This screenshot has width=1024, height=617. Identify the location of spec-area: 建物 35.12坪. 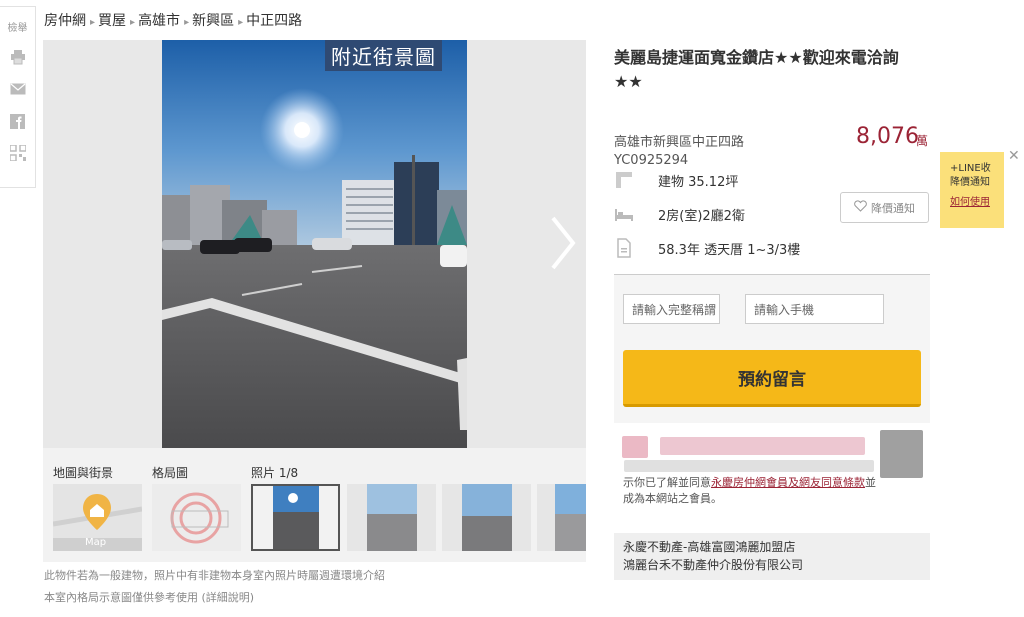
(676, 180).